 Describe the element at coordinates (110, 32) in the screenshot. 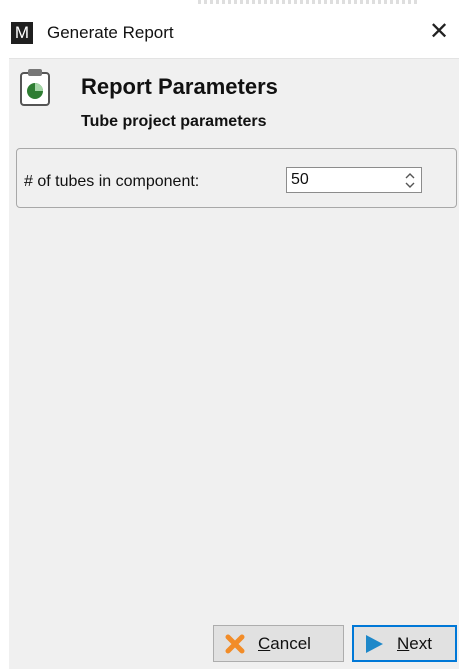

I see `window-title: Generate Report` at that location.